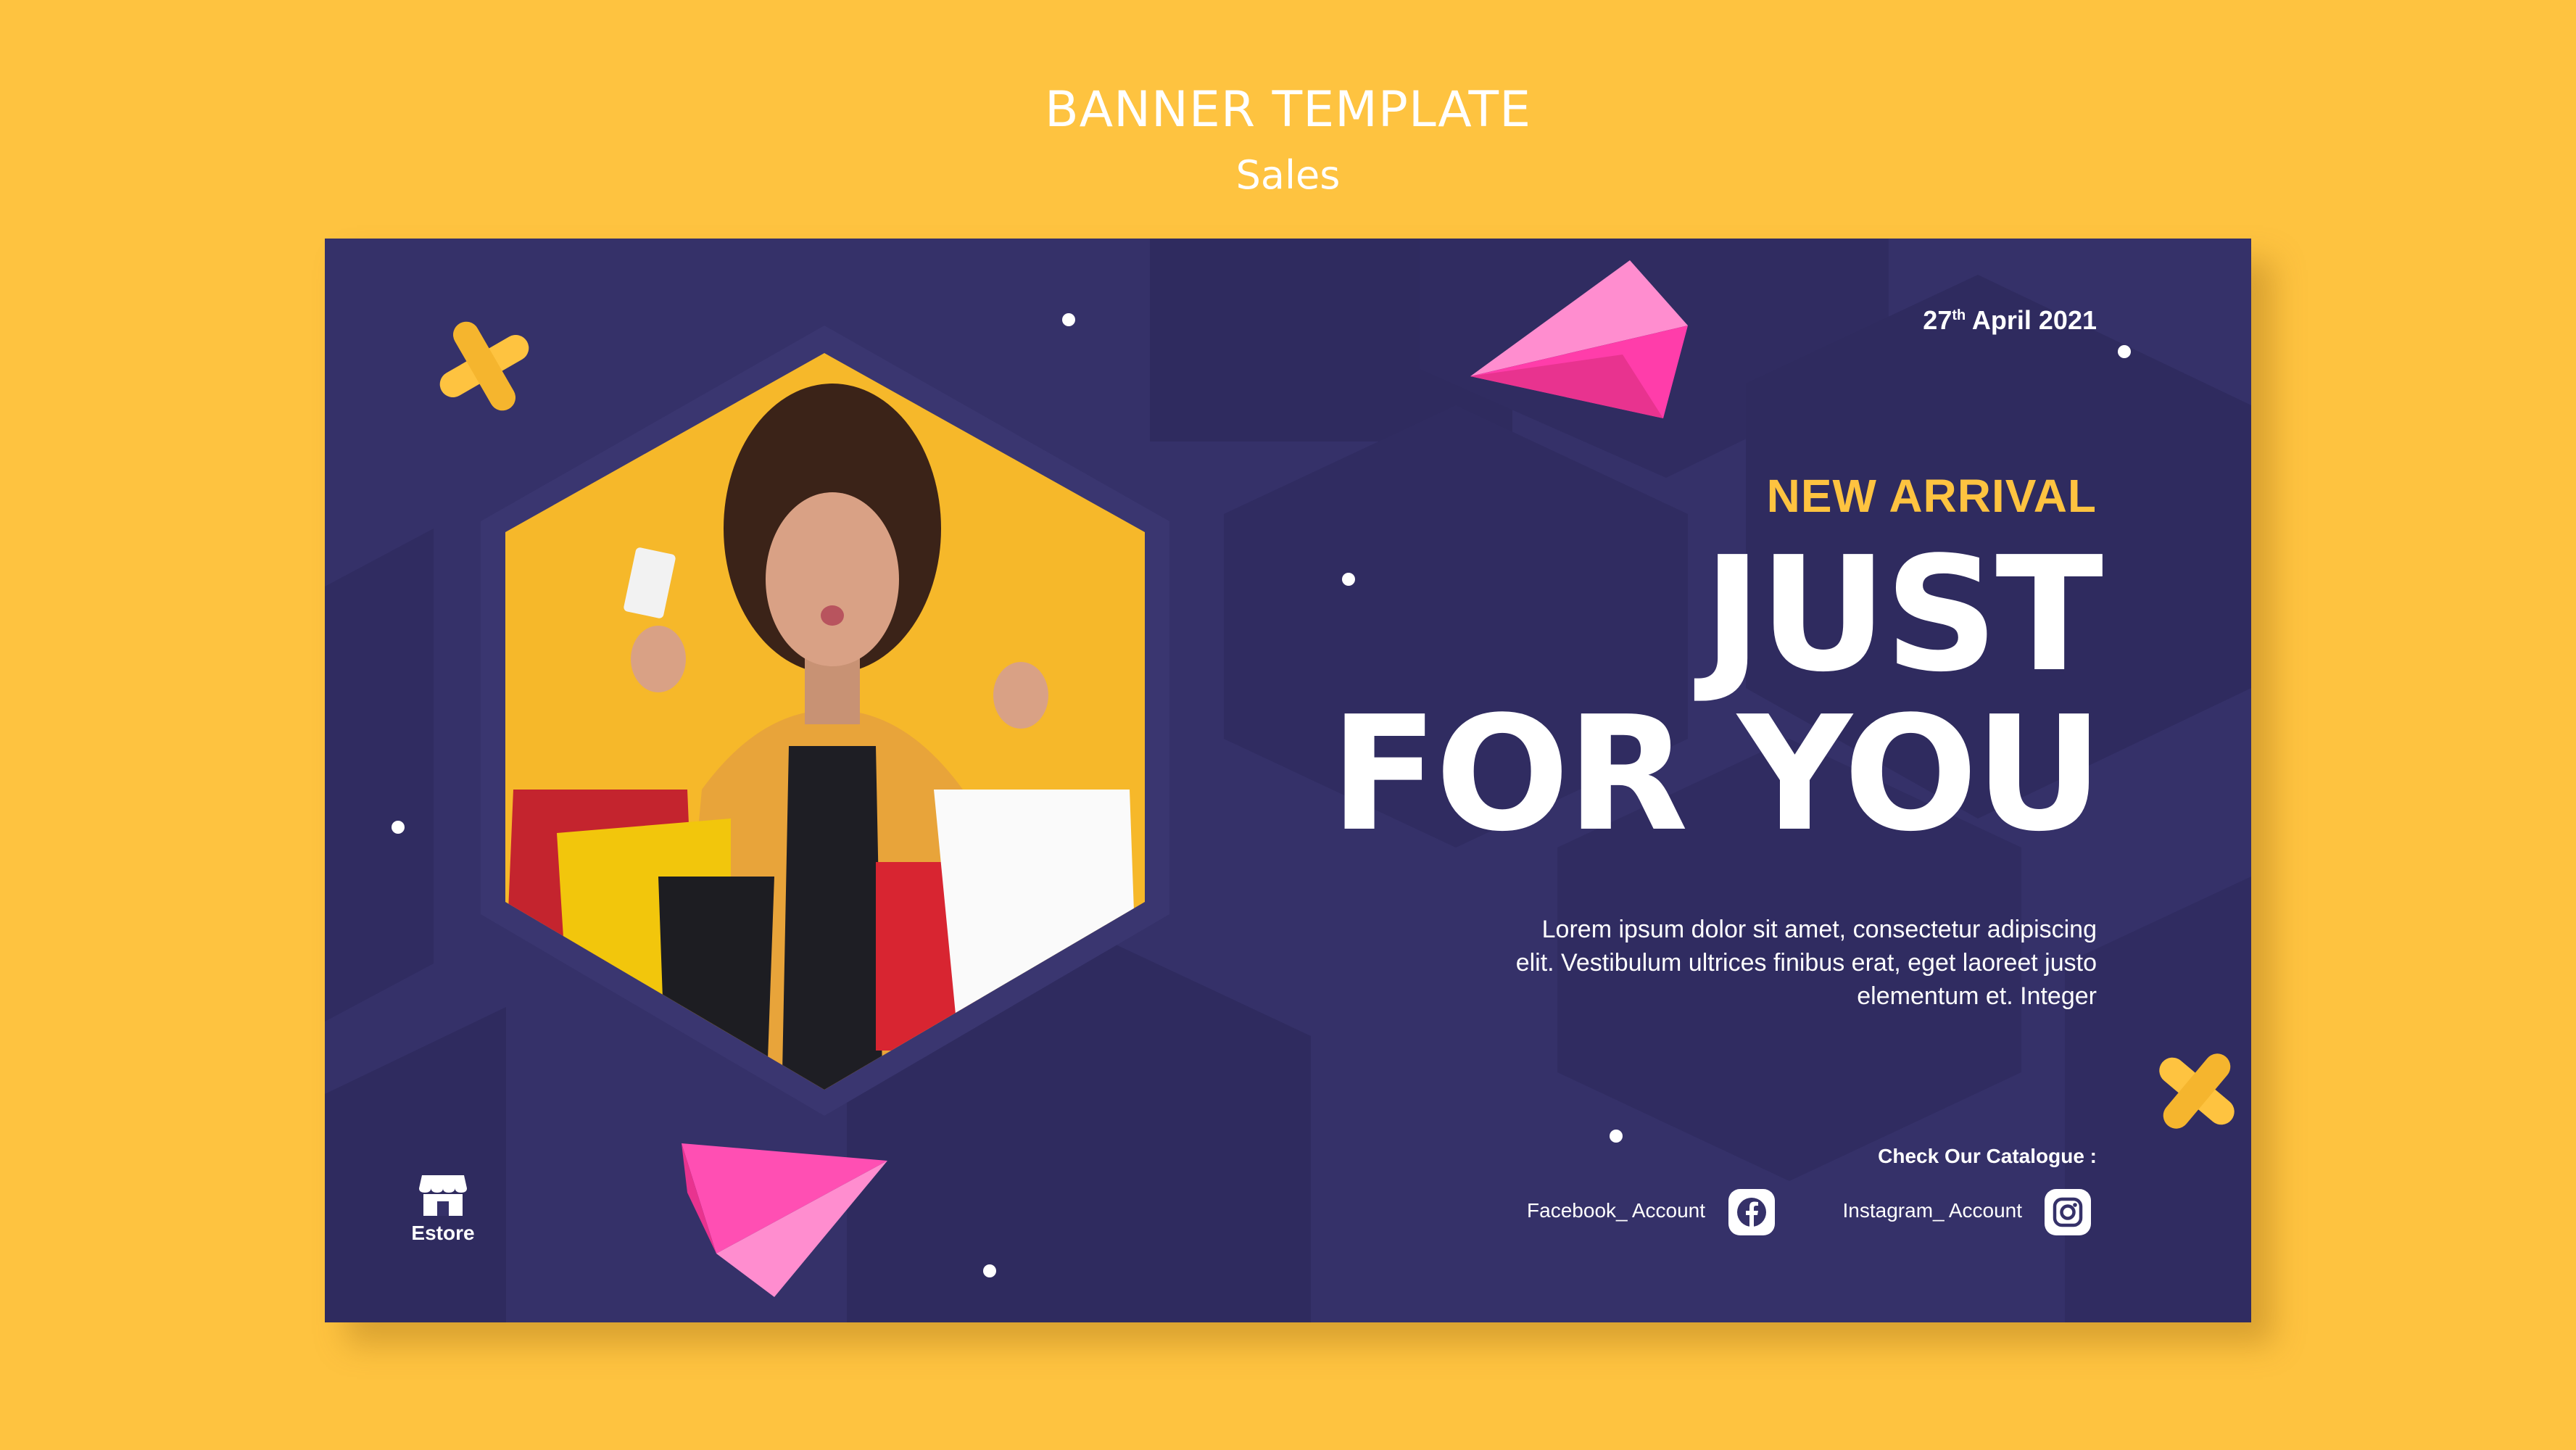 The image size is (2576, 1450). Describe the element at coordinates (1616, 1210) in the screenshot. I see `facebook-account-link: Facebook_ Account` at that location.